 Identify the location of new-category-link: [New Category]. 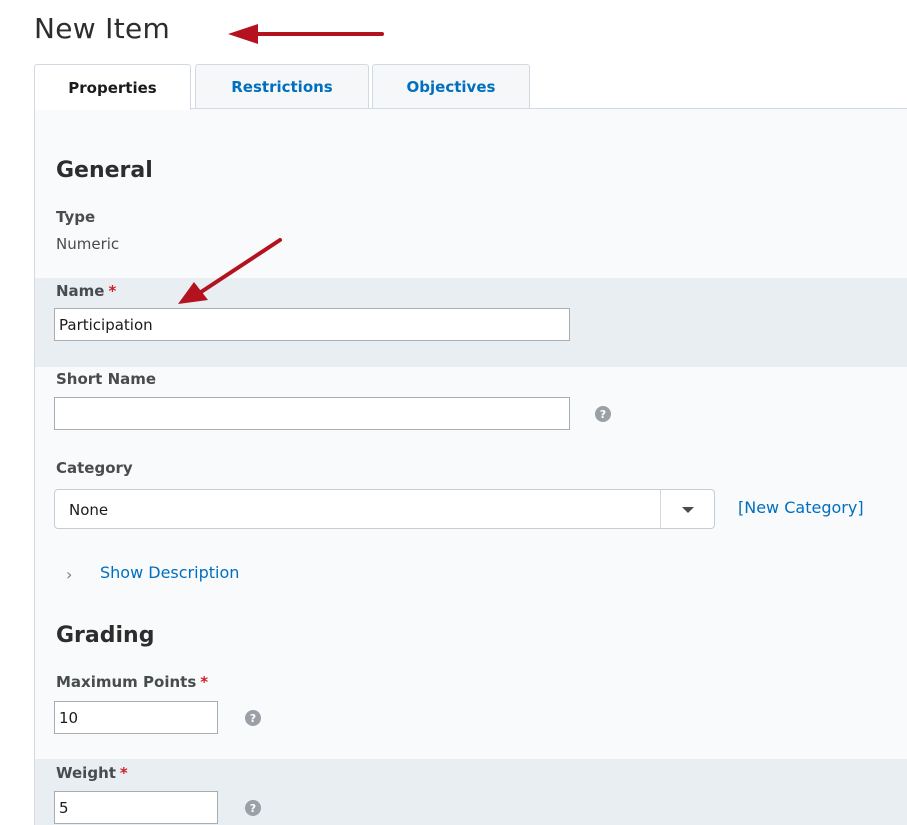
(801, 507).